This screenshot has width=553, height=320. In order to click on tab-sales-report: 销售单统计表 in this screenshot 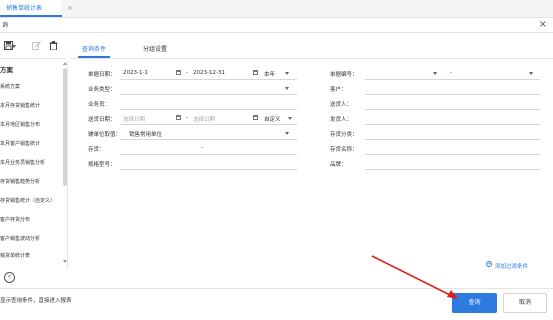, I will do `click(31, 8)`.